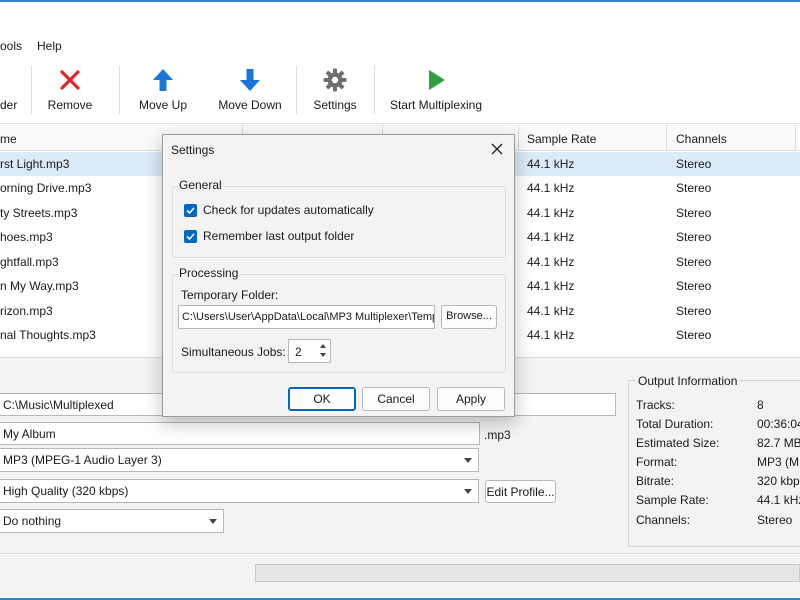  What do you see at coordinates (655, 405) in the screenshot?
I see `info-tracks-label: Tracks:` at bounding box center [655, 405].